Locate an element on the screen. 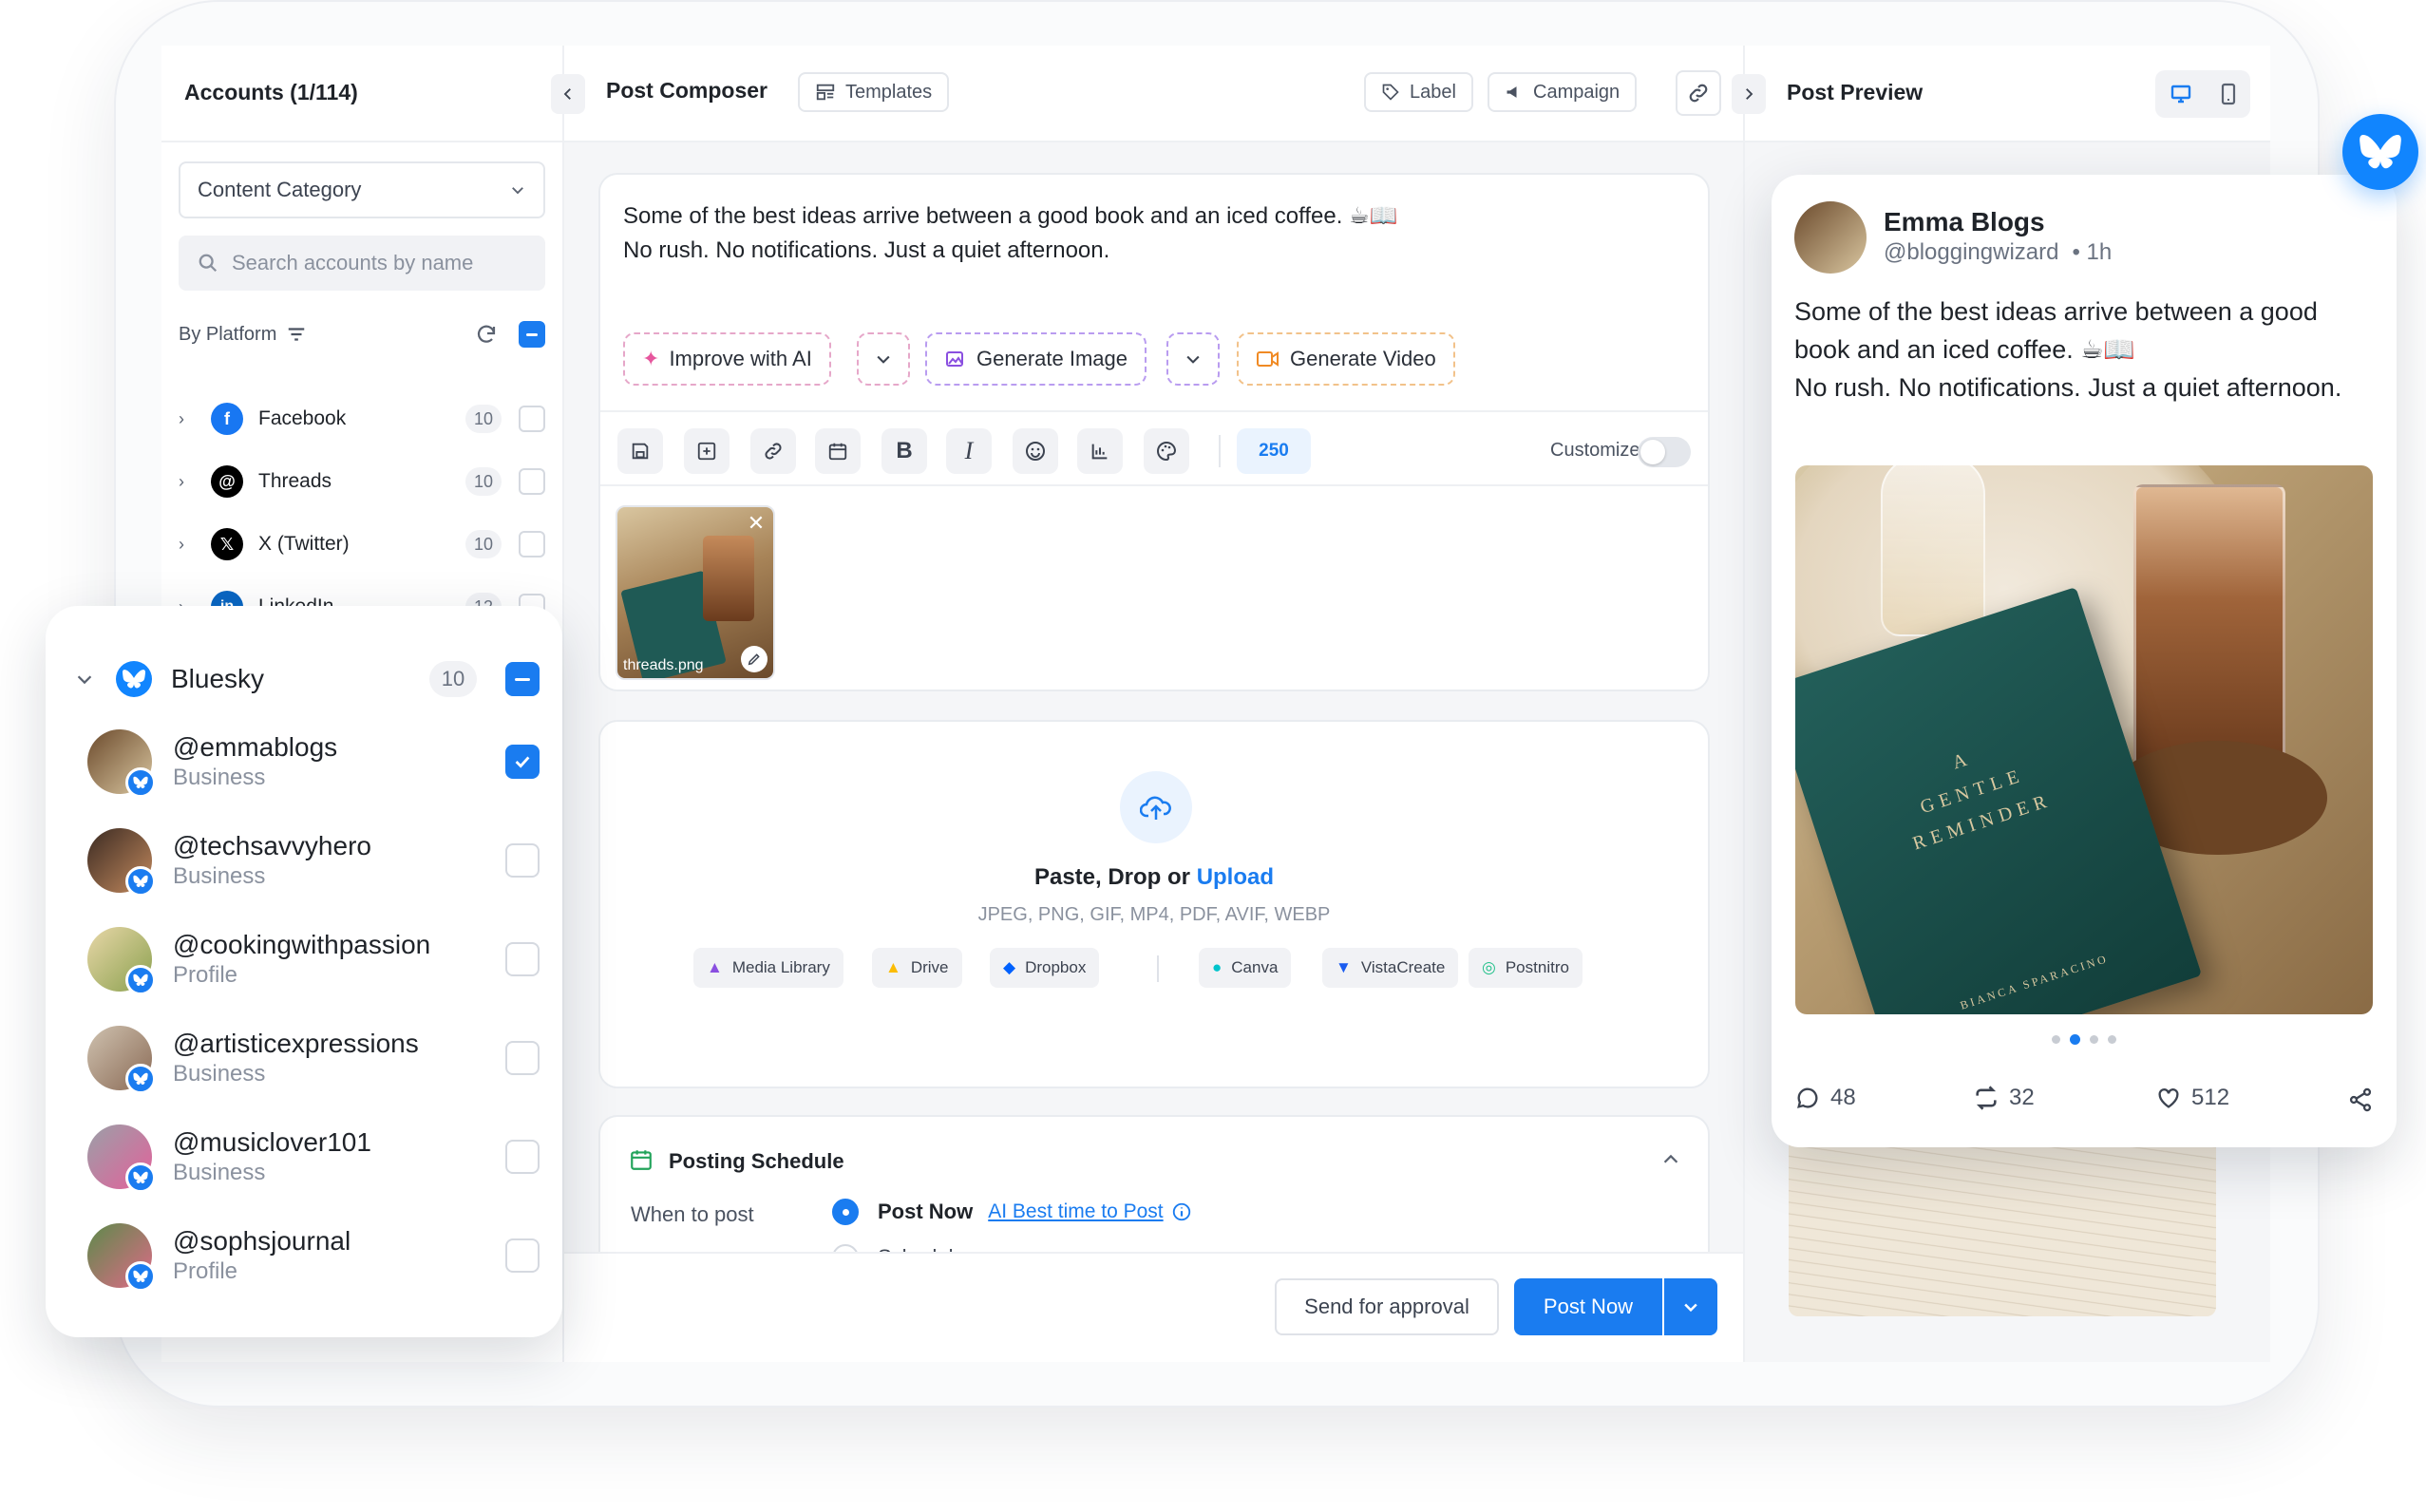 The image size is (2426, 1512). bluesky-logo-icon is located at coordinates (2380, 152).